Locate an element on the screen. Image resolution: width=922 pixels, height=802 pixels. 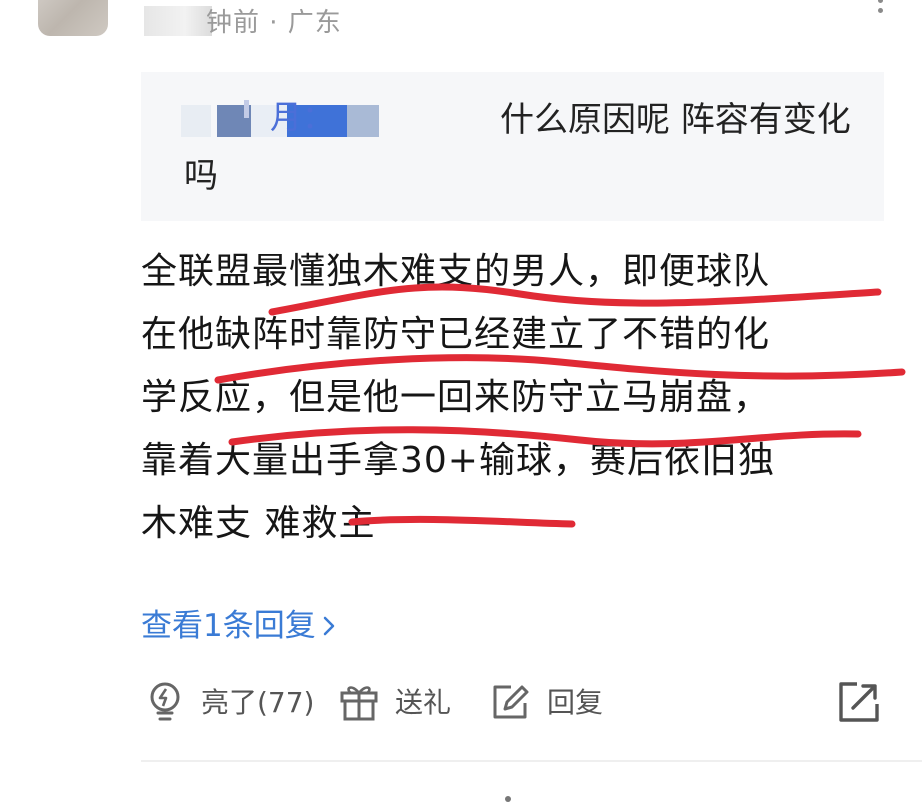
comment-line: 靠着大量出手拿30+输球，赛后依旧独 is located at coordinates (458, 460).